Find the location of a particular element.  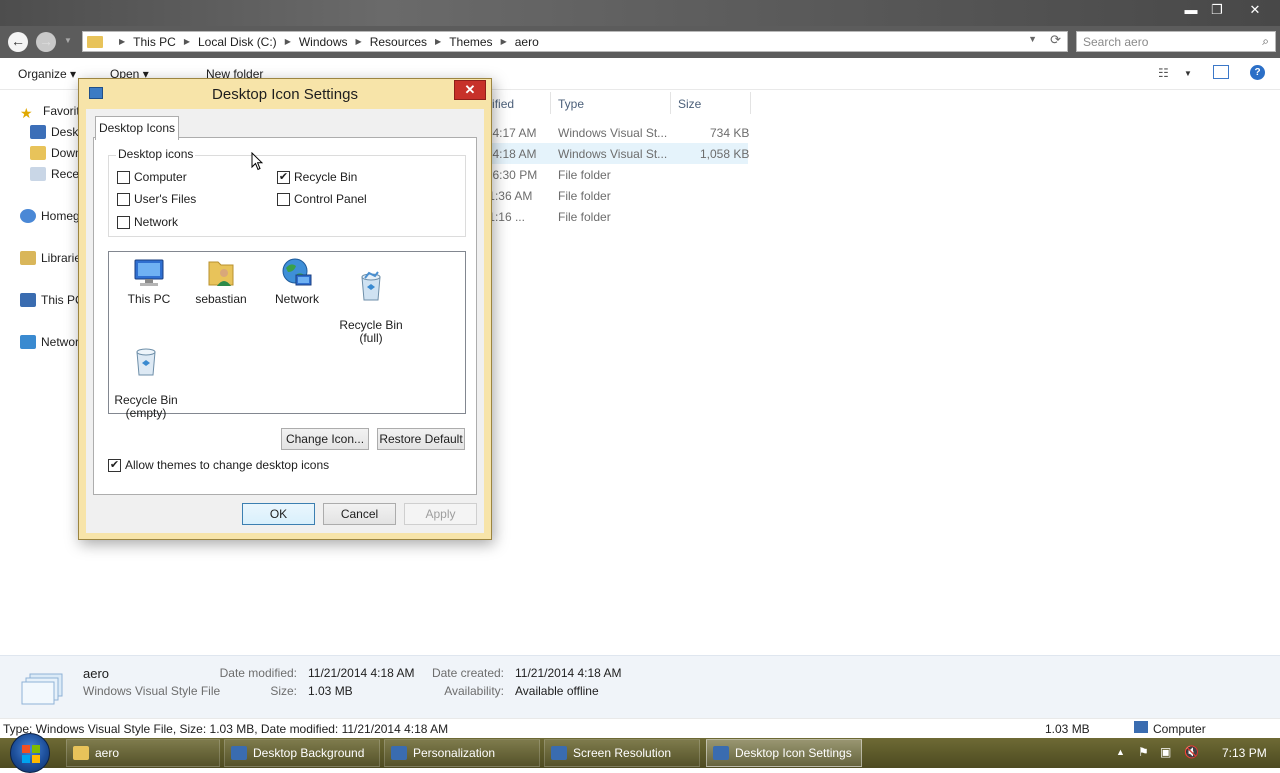

cancel-button: Cancel is located at coordinates (359, 514).